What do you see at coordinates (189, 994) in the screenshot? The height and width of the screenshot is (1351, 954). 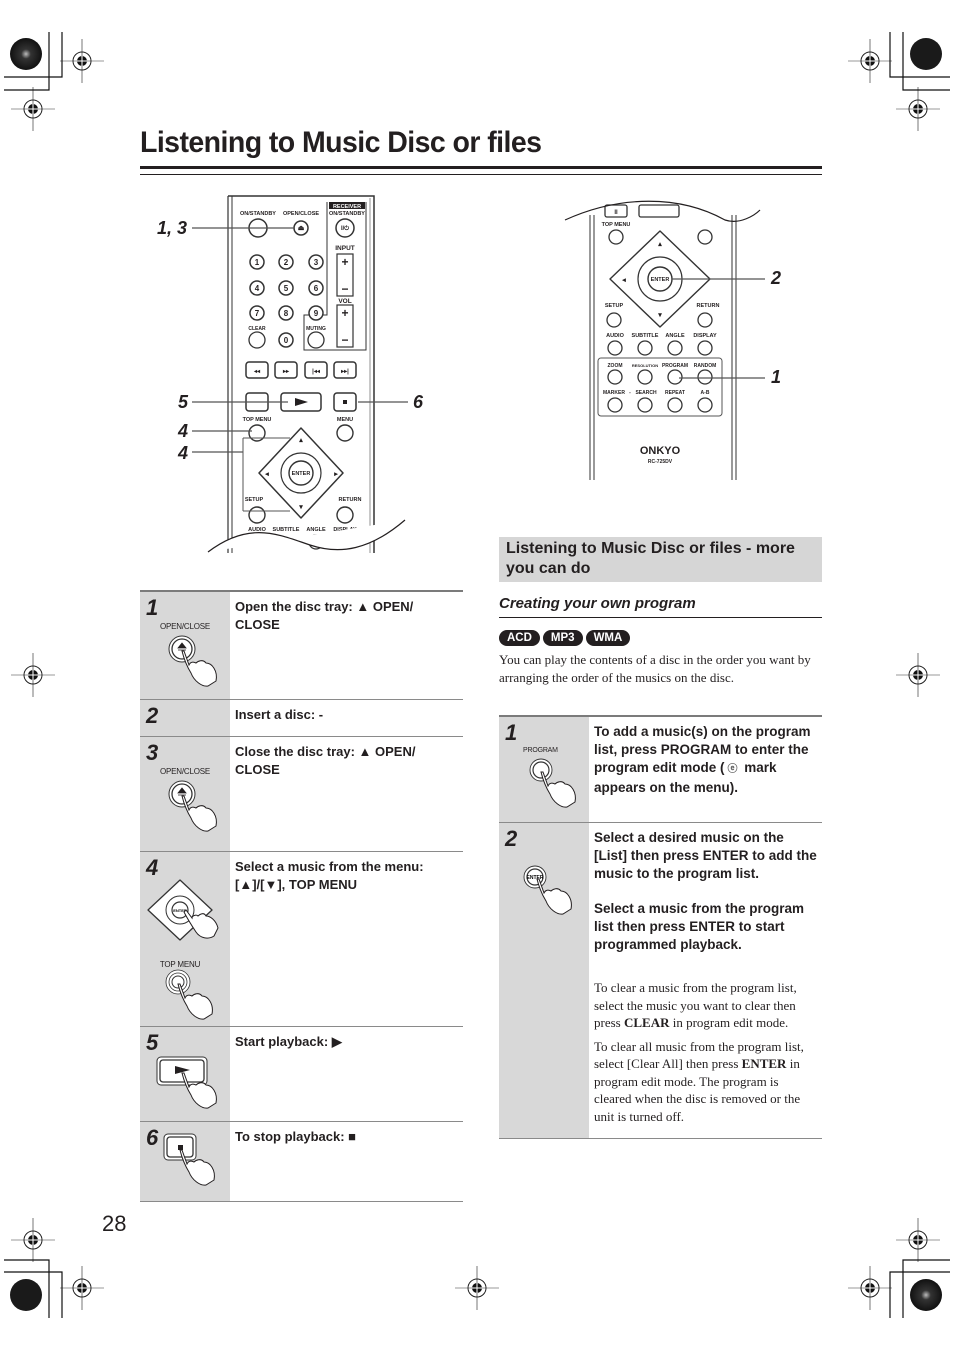 I see `hand-pressing-top-menu-icon` at bounding box center [189, 994].